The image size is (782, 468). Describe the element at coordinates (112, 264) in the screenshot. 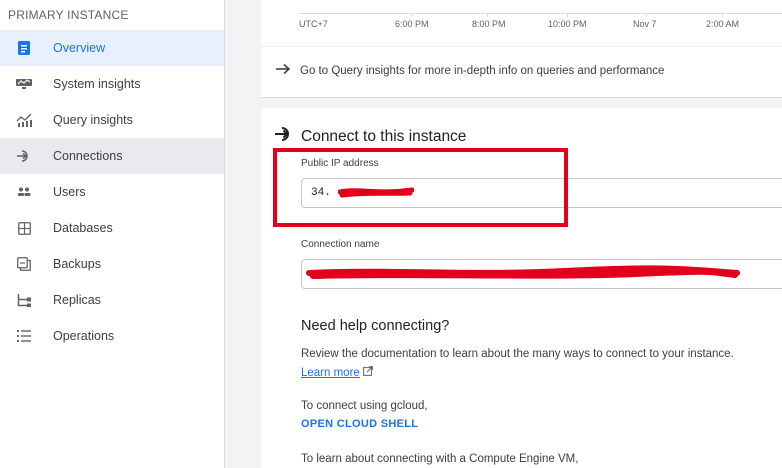

I see `sidebar-item-backups: Backups` at that location.